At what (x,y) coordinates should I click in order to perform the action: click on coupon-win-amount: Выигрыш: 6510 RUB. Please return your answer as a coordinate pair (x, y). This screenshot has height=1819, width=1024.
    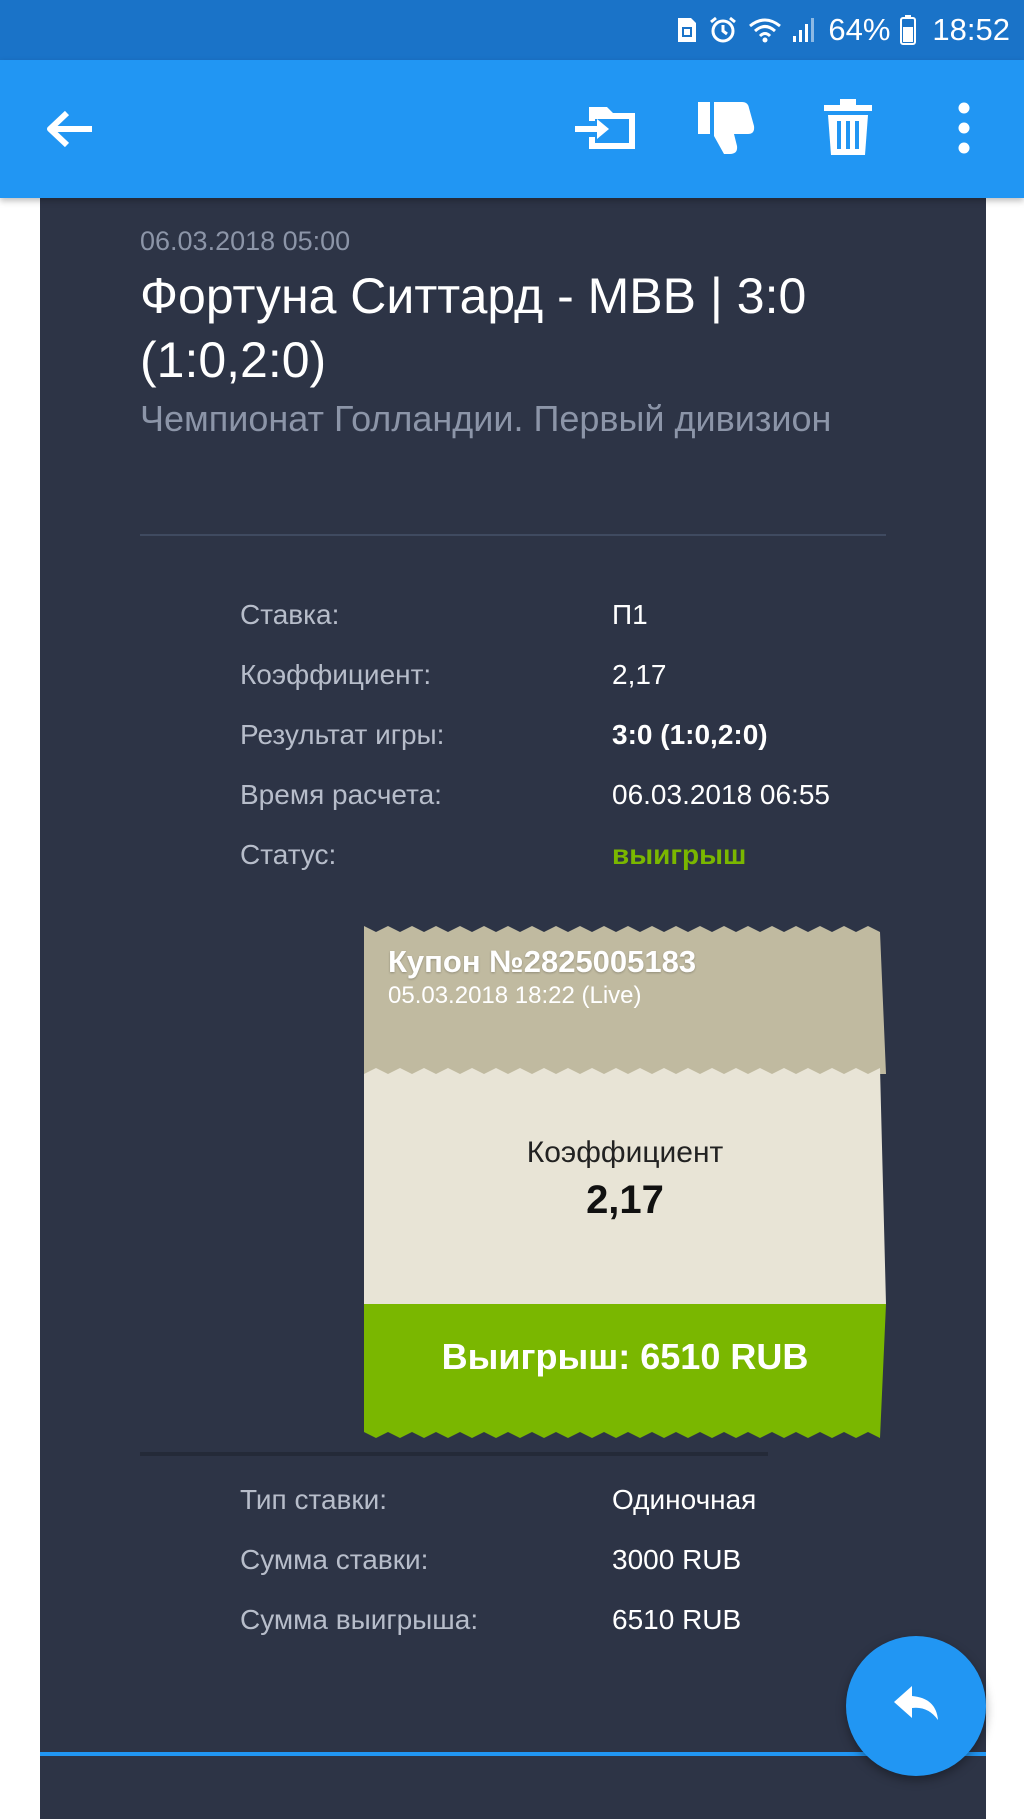
    Looking at the image, I should click on (625, 1356).